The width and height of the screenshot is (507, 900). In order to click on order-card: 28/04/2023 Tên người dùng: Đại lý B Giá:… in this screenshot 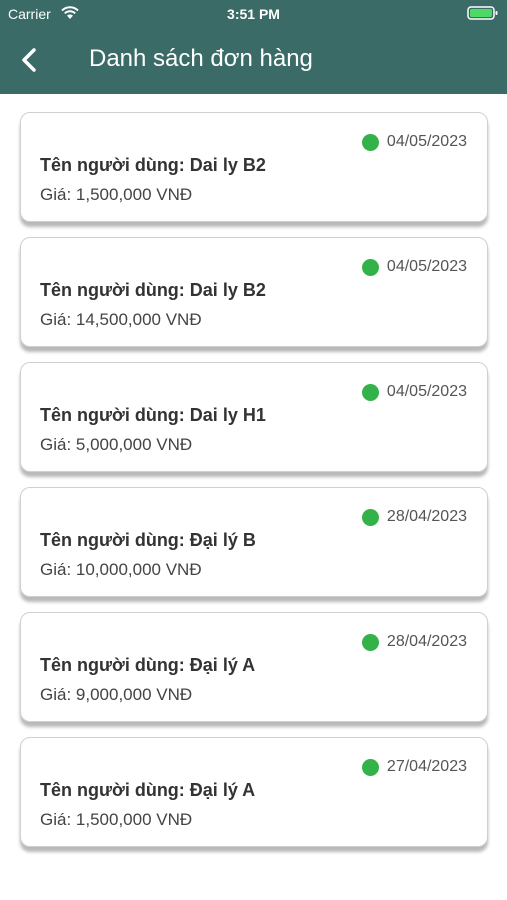, I will do `click(254, 542)`.